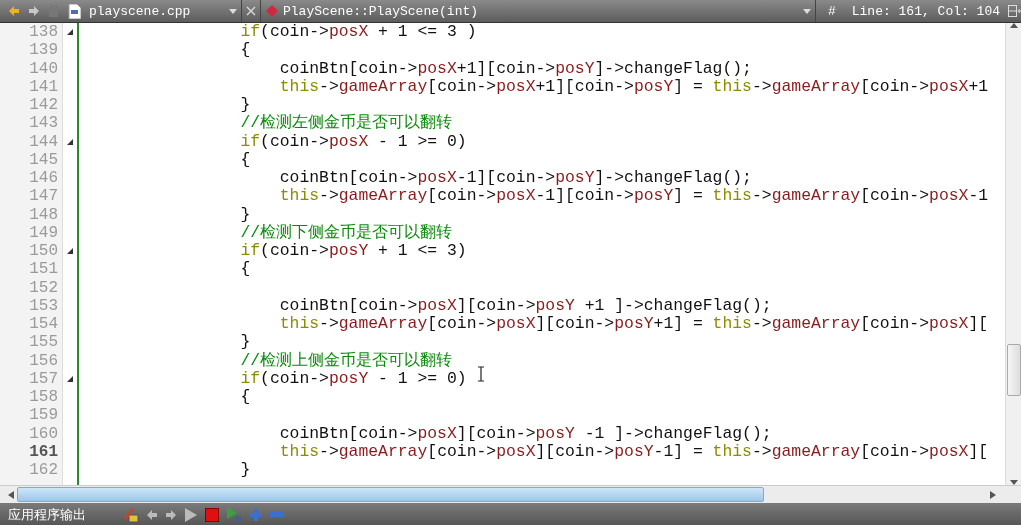 The width and height of the screenshot is (1021, 525). What do you see at coordinates (43, 324) in the screenshot?
I see `line-number: 154` at bounding box center [43, 324].